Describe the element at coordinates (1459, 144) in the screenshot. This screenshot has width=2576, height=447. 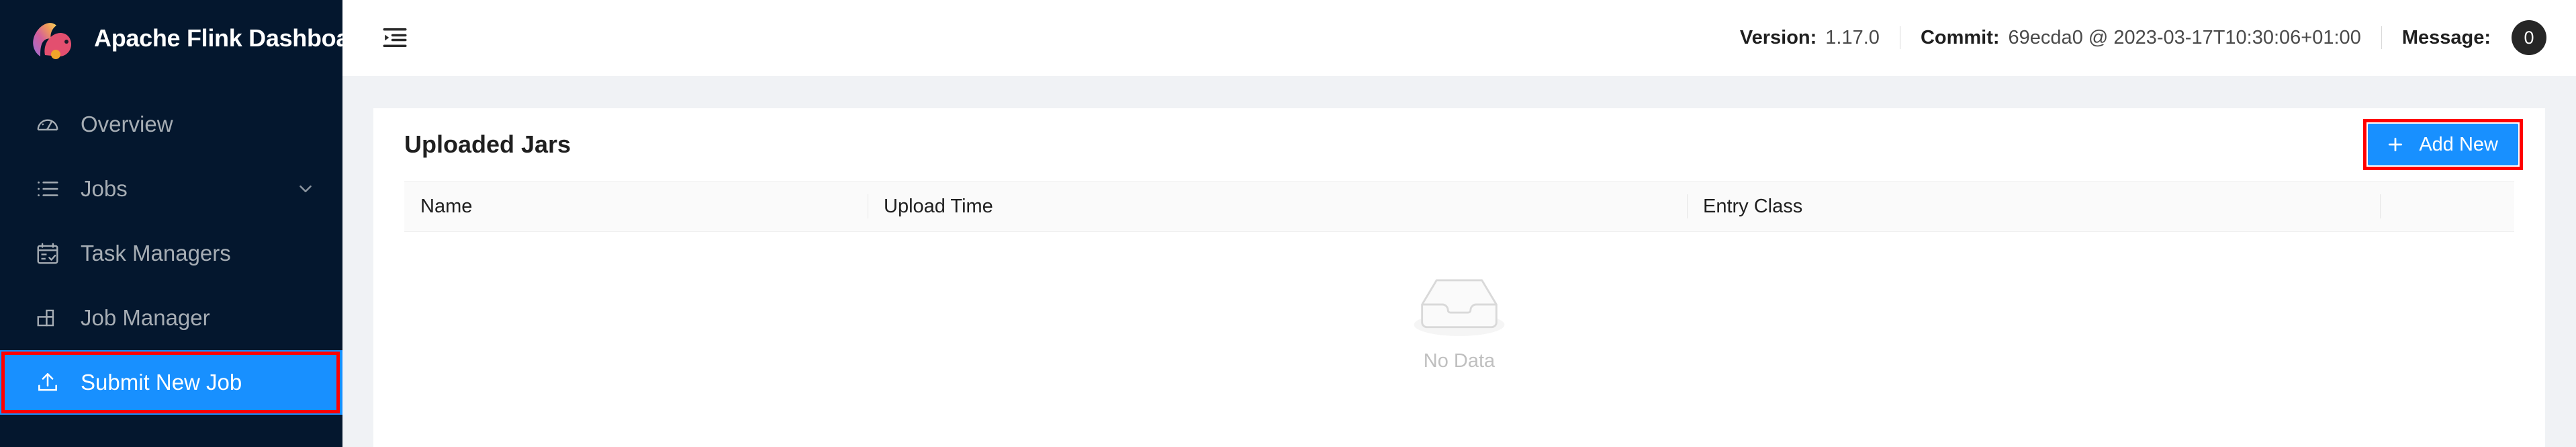
I see `card-header: Uploaded Jars Add New` at that location.